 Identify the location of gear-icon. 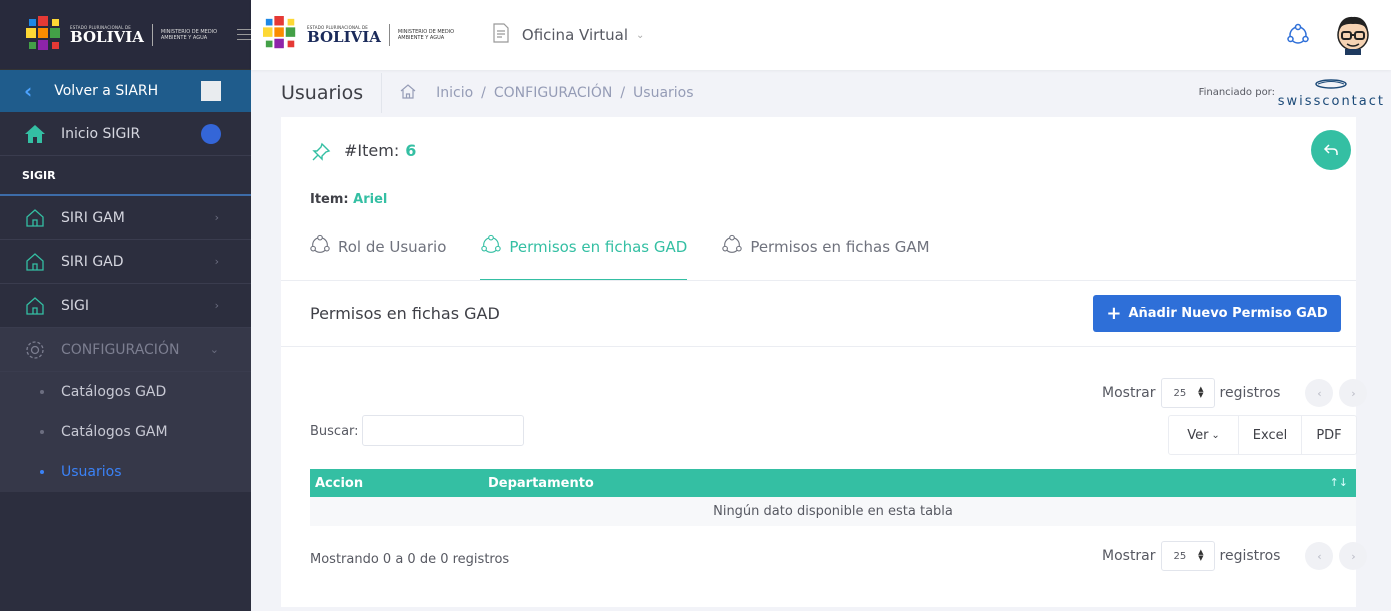
(35, 350).